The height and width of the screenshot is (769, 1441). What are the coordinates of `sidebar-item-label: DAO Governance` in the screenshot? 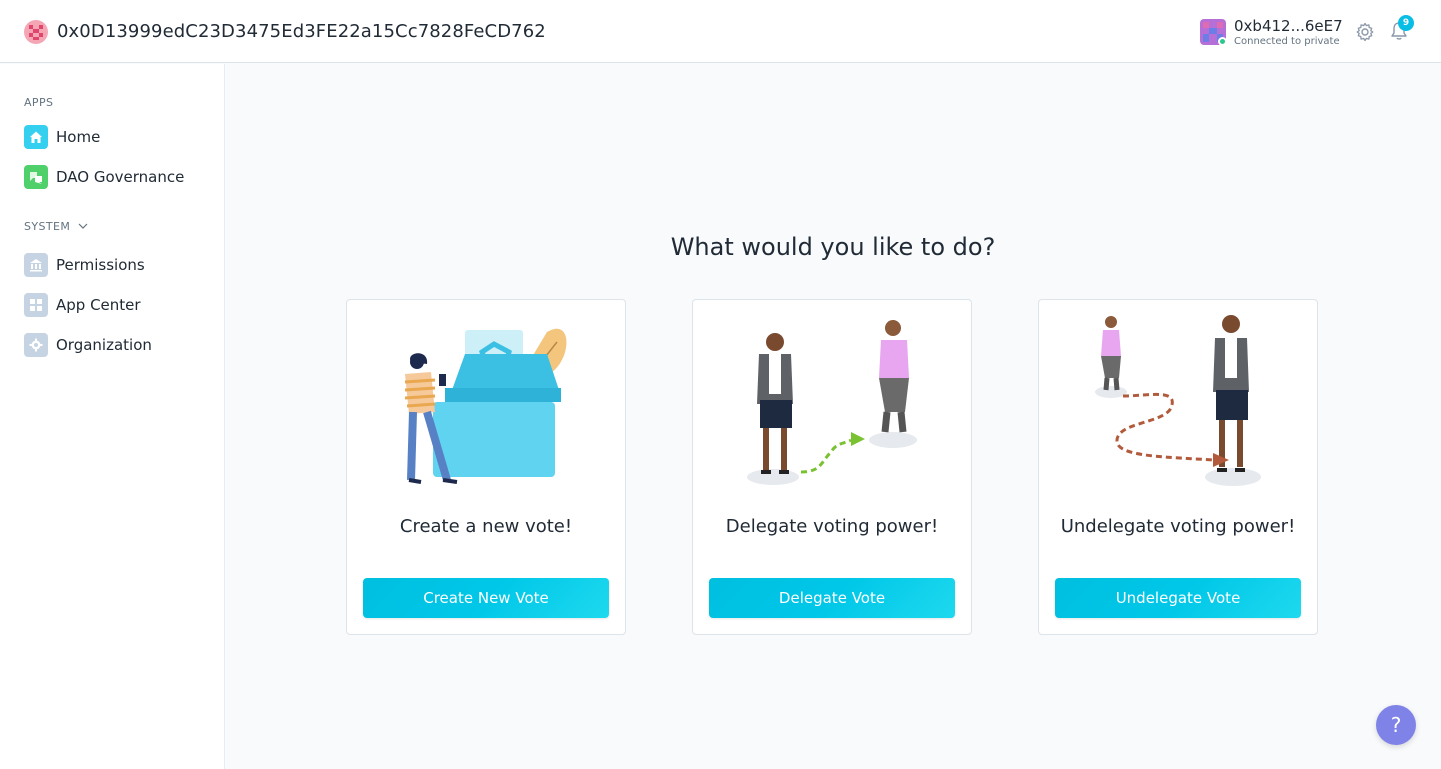 It's located at (120, 177).